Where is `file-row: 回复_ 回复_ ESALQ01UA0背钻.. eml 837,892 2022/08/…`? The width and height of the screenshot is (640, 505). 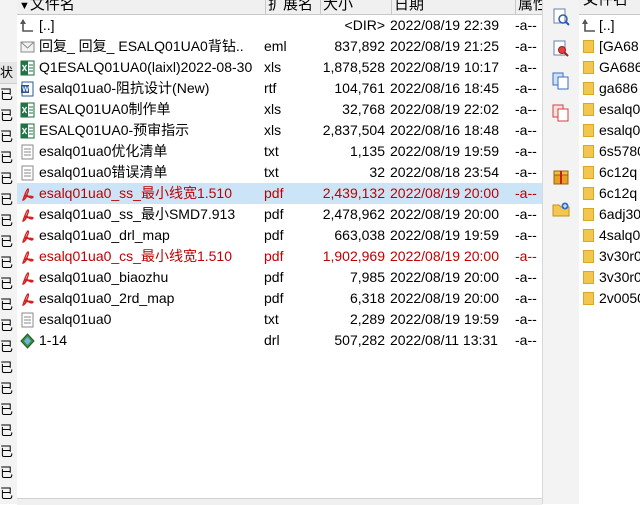 file-row: 回复_ 回复_ ESALQ01UA0背钻.. eml 837,892 2022/08/… is located at coordinates (279, 46).